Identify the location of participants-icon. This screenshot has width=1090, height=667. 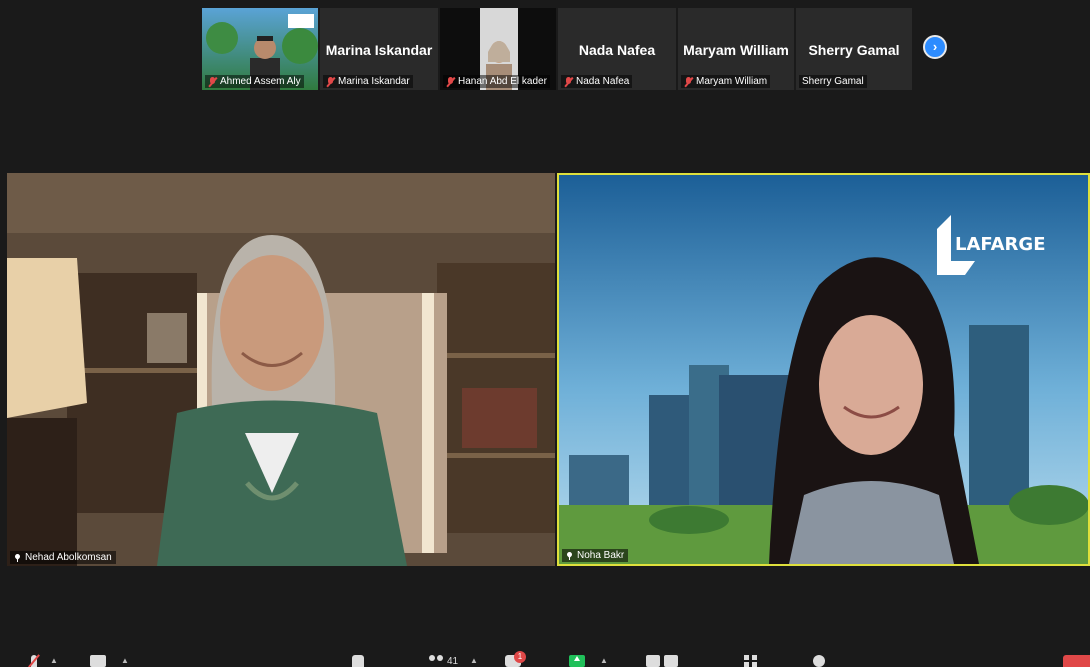
(436, 661).